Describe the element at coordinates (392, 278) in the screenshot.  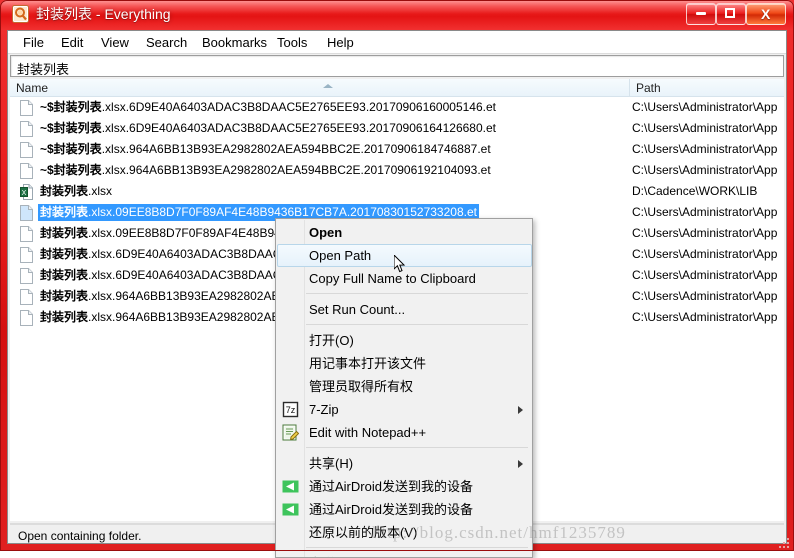
I see `context-menu-item-label: Copy Full Name to Clipboard` at that location.